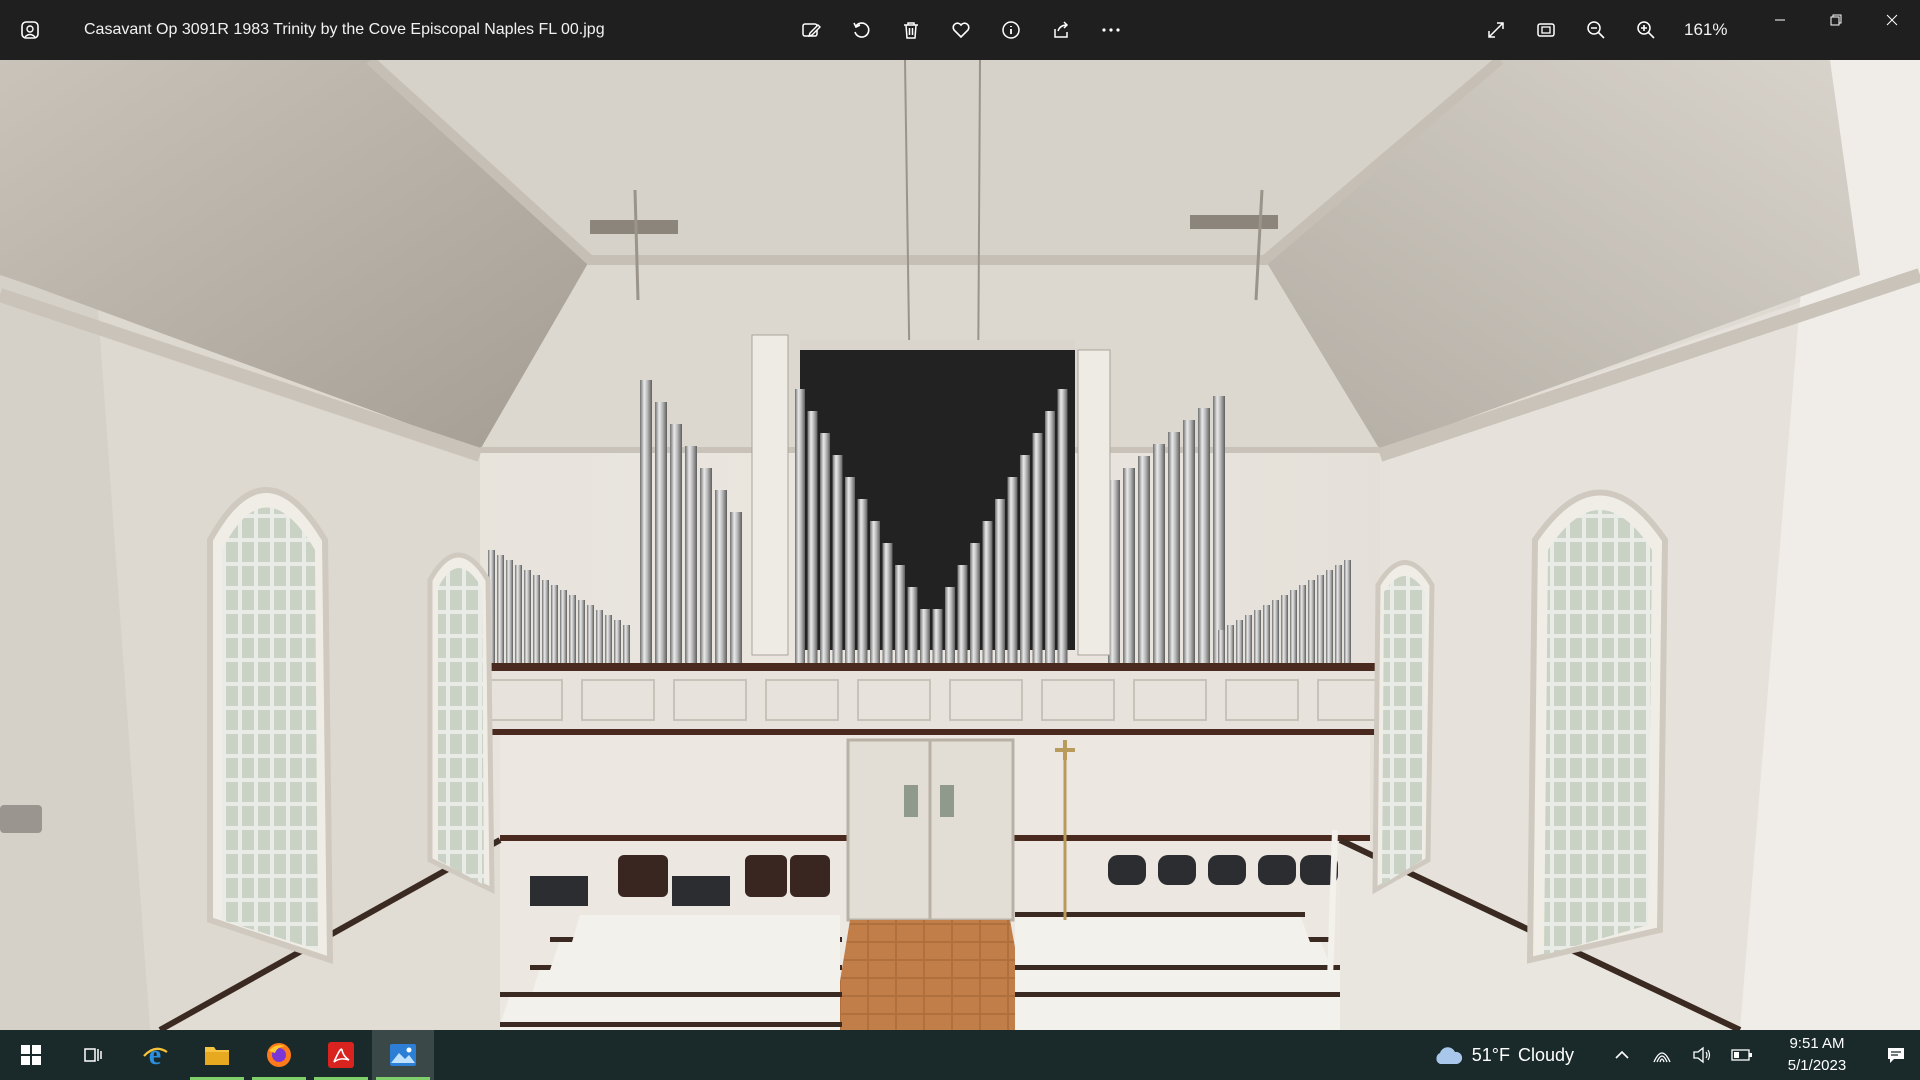 Image resolution: width=1920 pixels, height=1080 pixels. I want to click on network-icon, so click(1662, 1055).